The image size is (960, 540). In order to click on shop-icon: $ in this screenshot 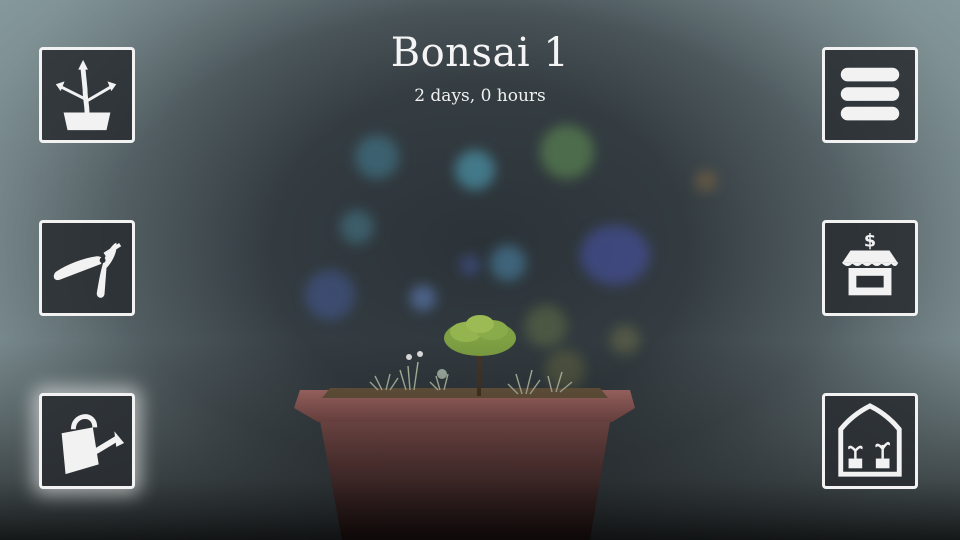, I will do `click(870, 264)`.